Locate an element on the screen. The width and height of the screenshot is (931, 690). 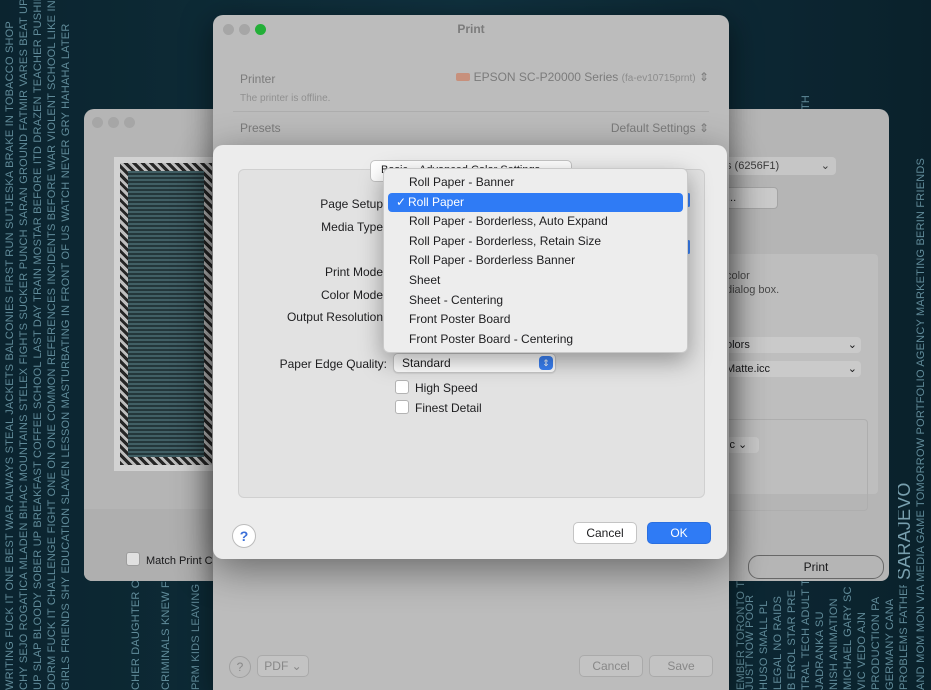
menu-item-front-poster-board-centering: Front Poster Board - Centering is located at coordinates (535, 340).